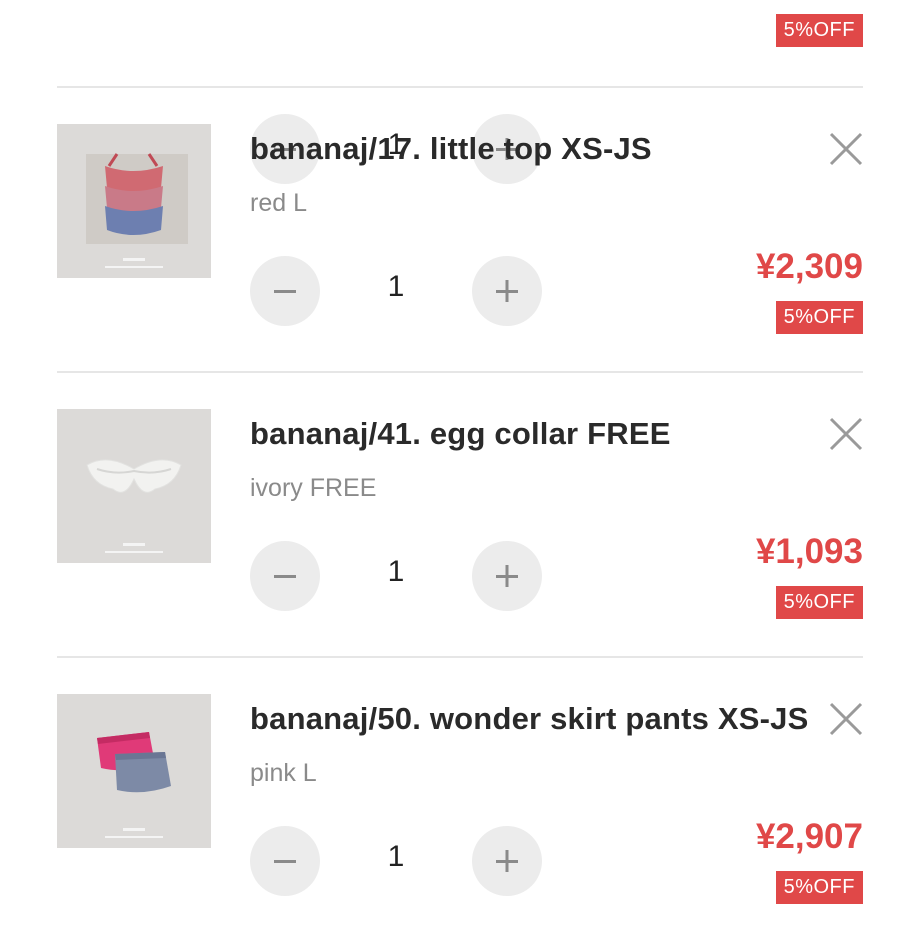 This screenshot has width=920, height=942. Describe the element at coordinates (529, 719) in the screenshot. I see `item-title: bananaj/50. wonder skirt pants XS-JS` at that location.